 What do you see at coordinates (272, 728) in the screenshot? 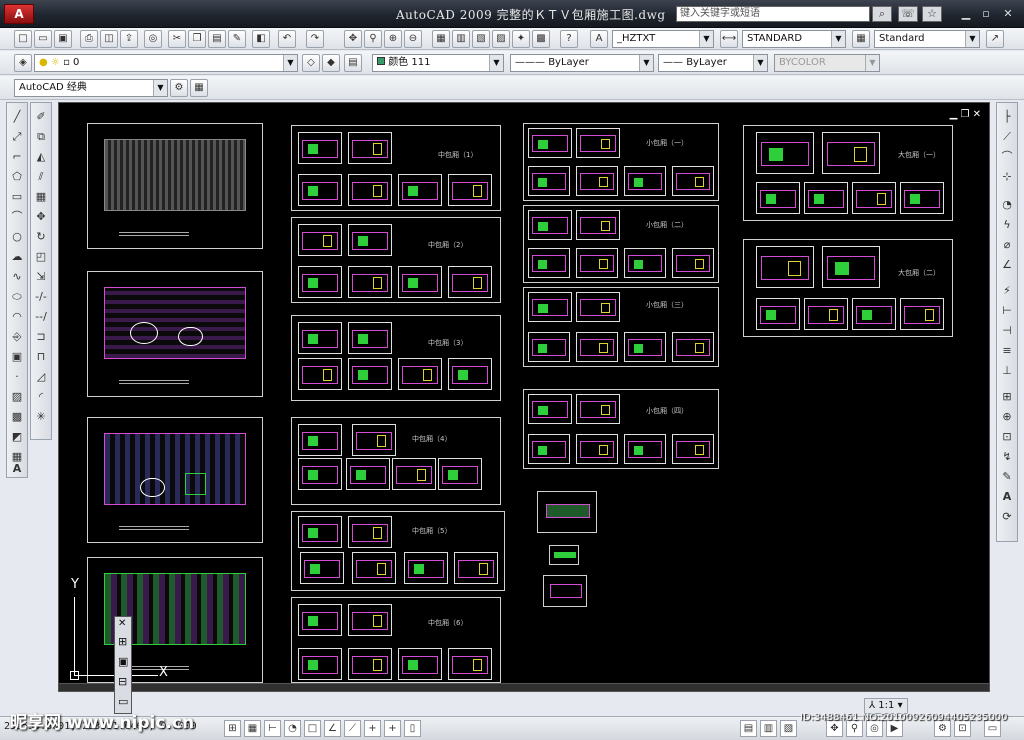
I see `ortho-mode-icon: ⊢` at bounding box center [272, 728].